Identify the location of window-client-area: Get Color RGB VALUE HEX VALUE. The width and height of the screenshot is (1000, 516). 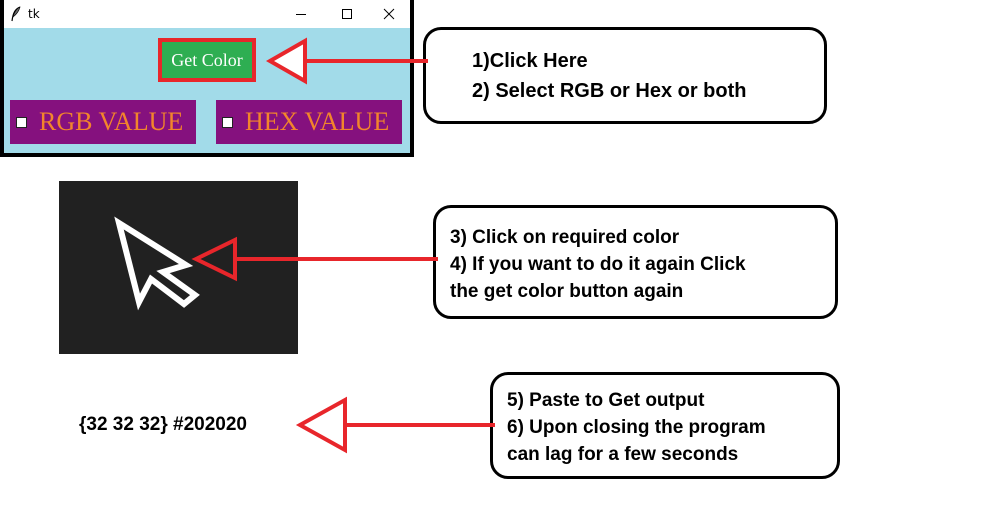
(207, 90).